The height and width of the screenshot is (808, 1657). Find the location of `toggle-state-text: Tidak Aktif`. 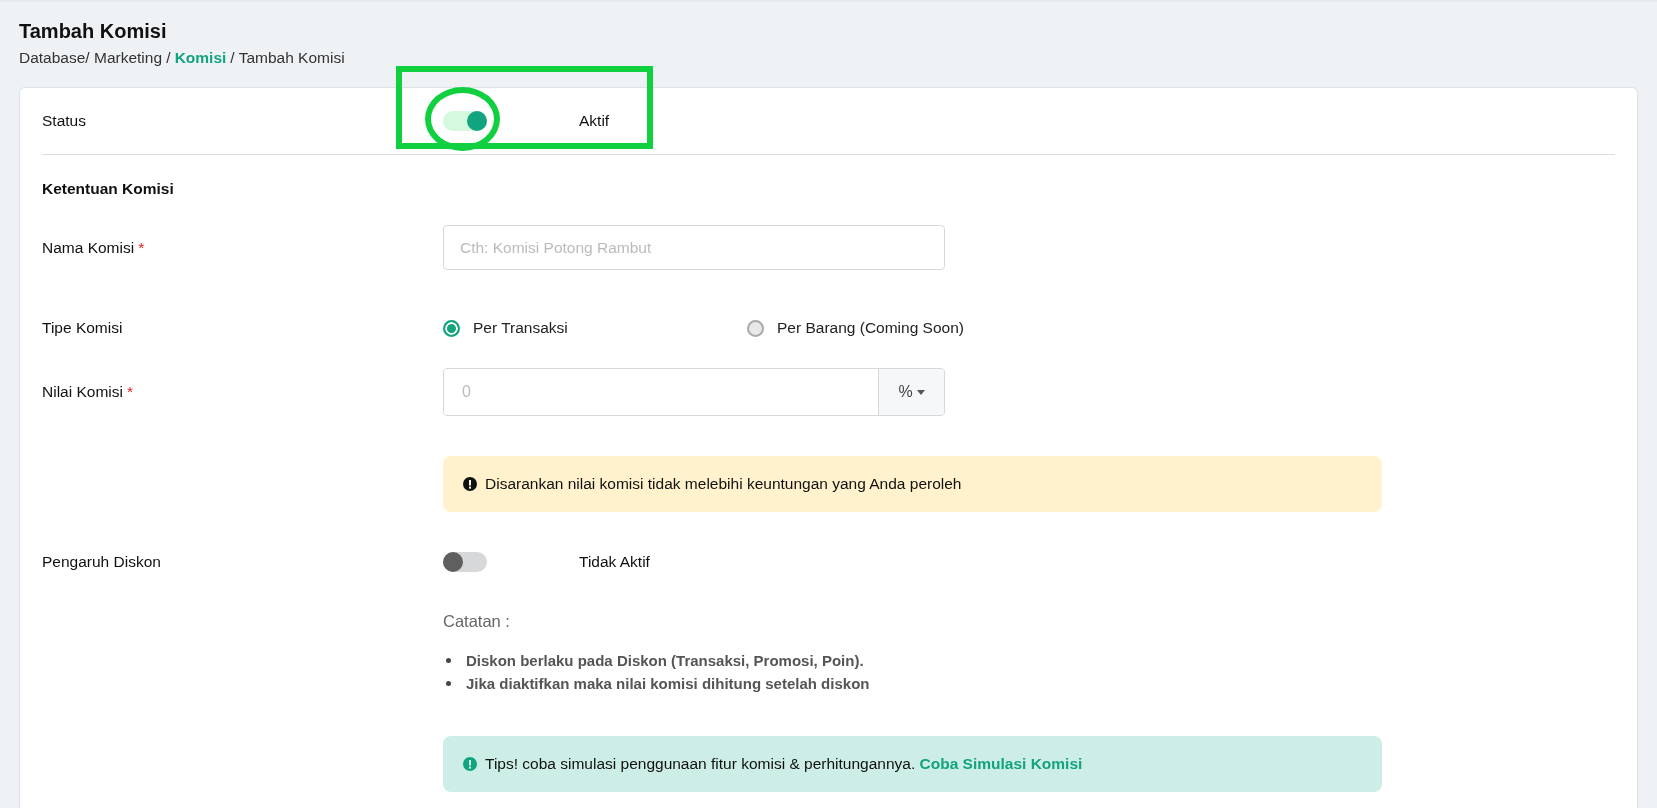

toggle-state-text: Tidak Aktif is located at coordinates (614, 562).